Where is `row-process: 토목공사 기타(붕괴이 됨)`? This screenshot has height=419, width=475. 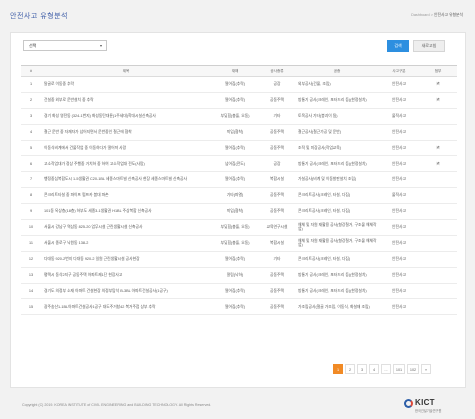 row-process: 토목공사 기타(붕괴이 됨) is located at coordinates (337, 116).